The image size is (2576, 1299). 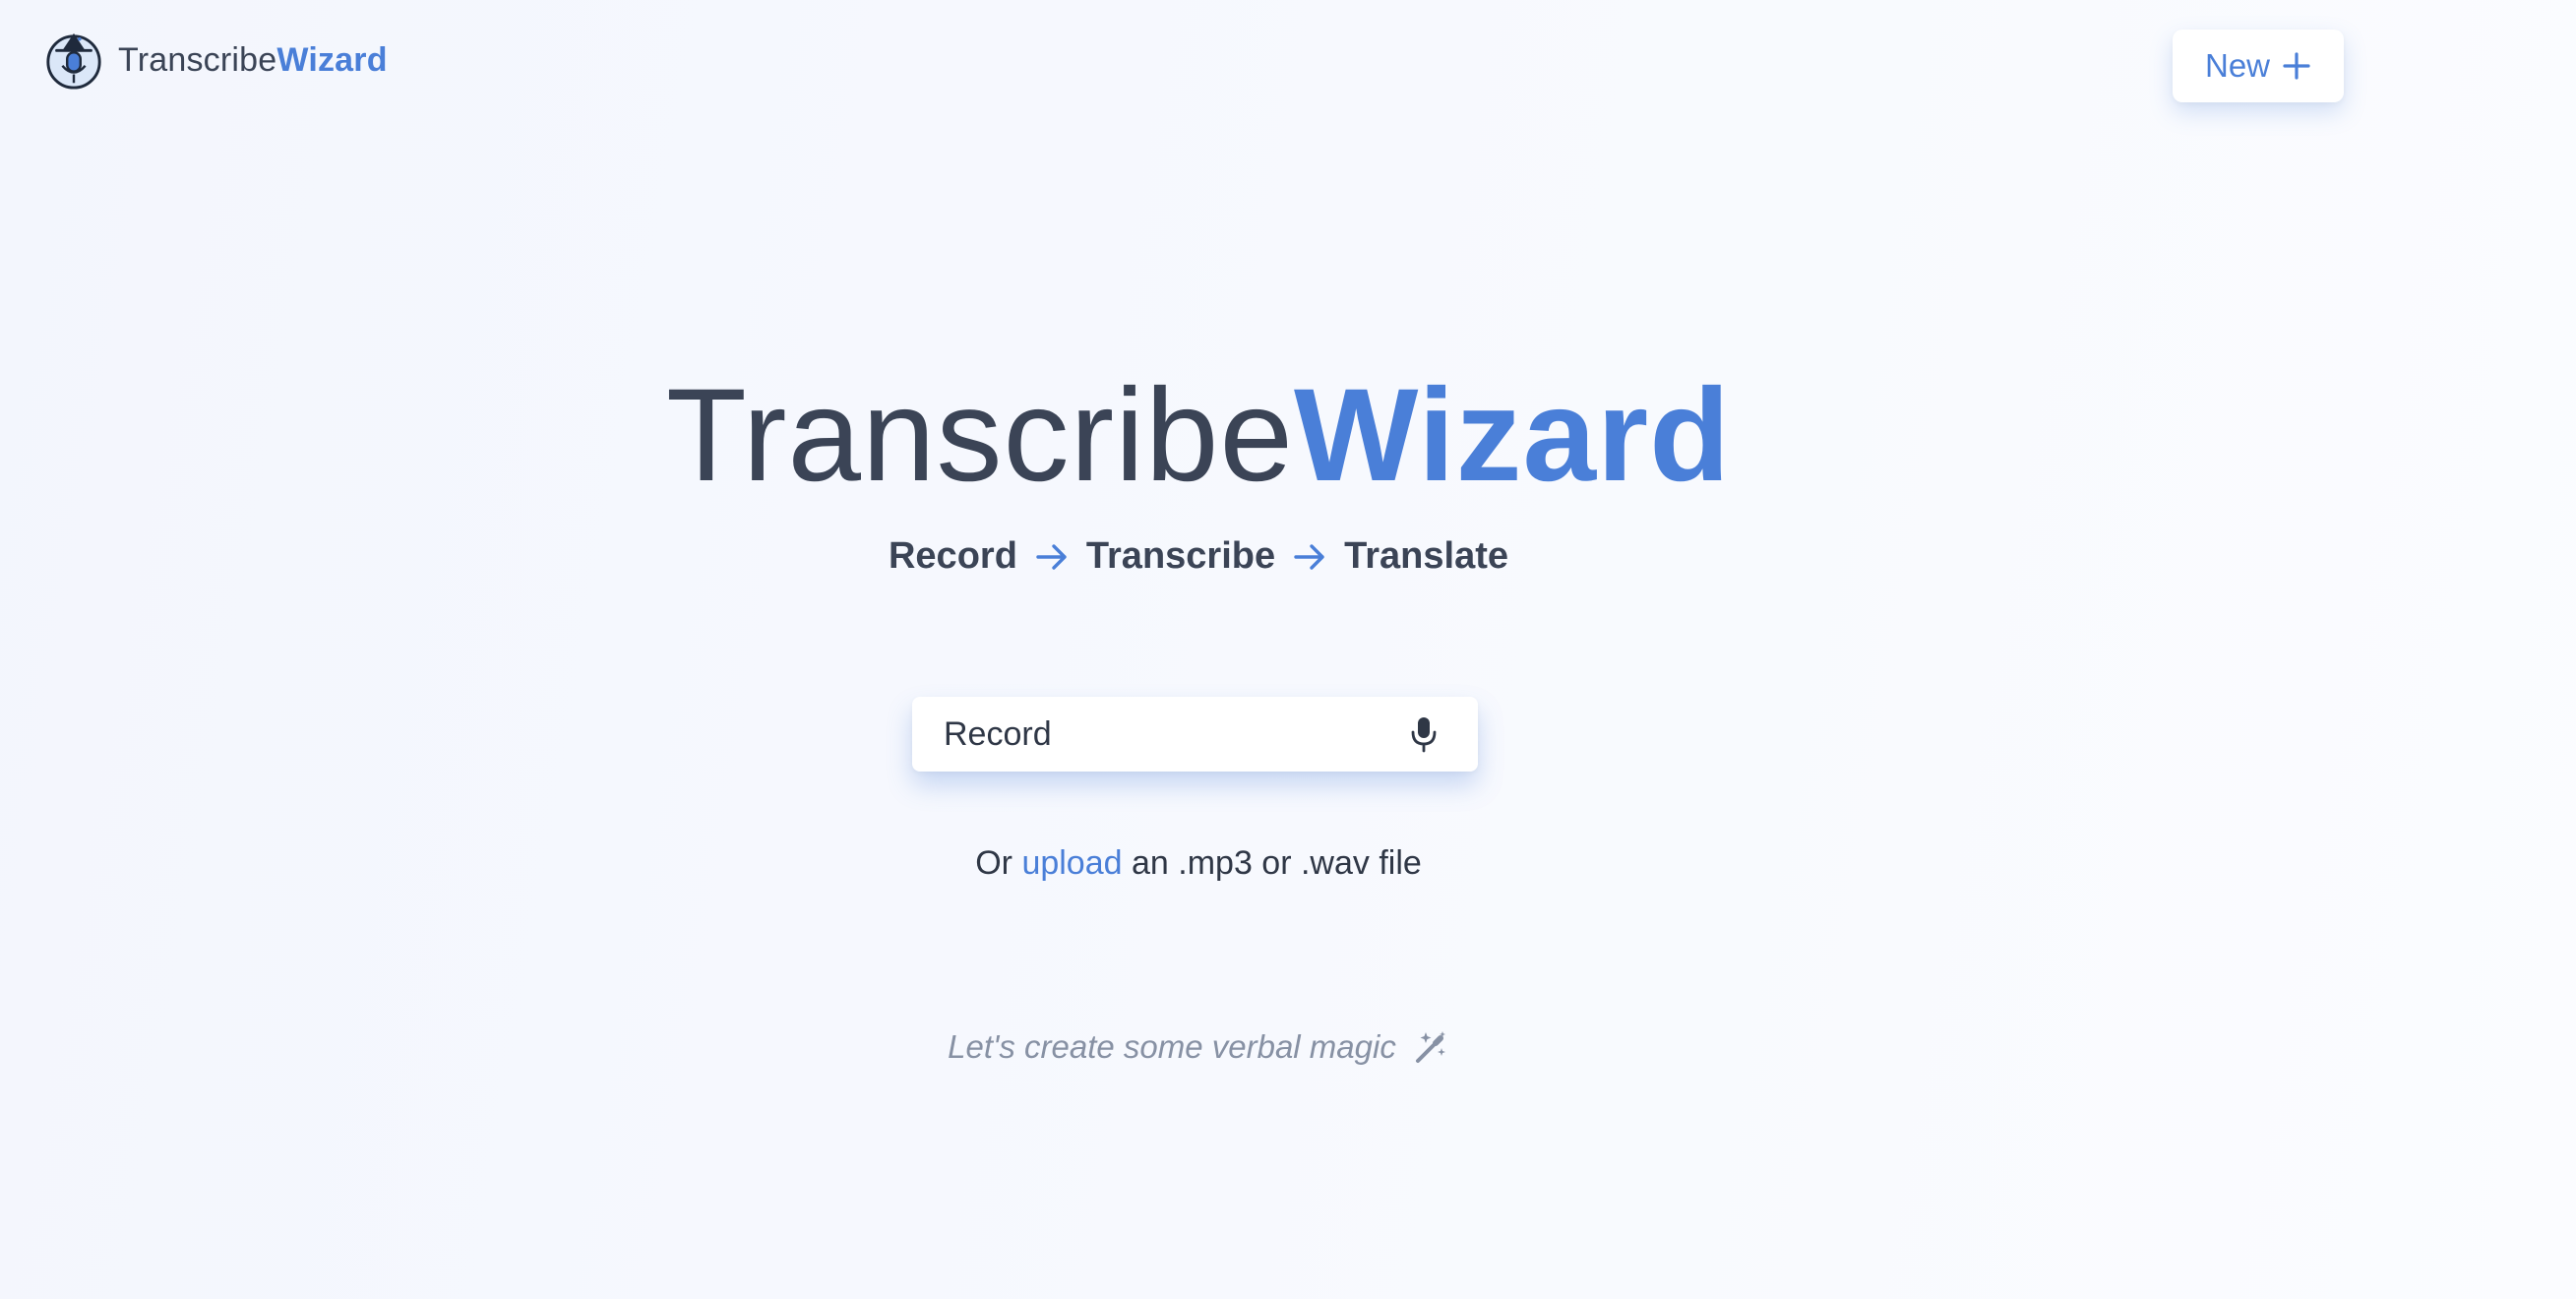 I want to click on tagline: Let's create some verbal magic, so click(x=1198, y=1047).